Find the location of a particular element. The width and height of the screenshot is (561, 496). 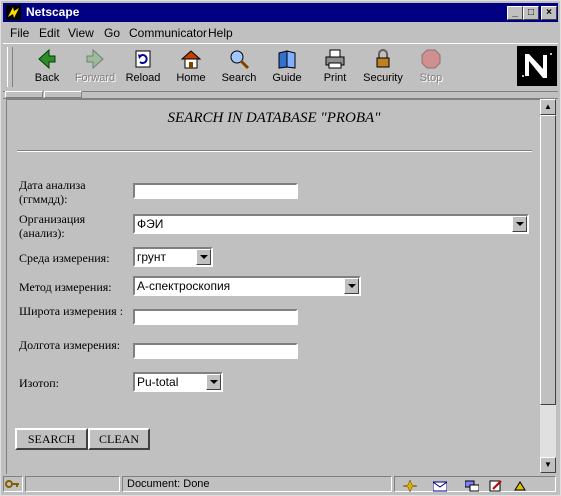

organization-select: ФЭИ is located at coordinates (331, 224).